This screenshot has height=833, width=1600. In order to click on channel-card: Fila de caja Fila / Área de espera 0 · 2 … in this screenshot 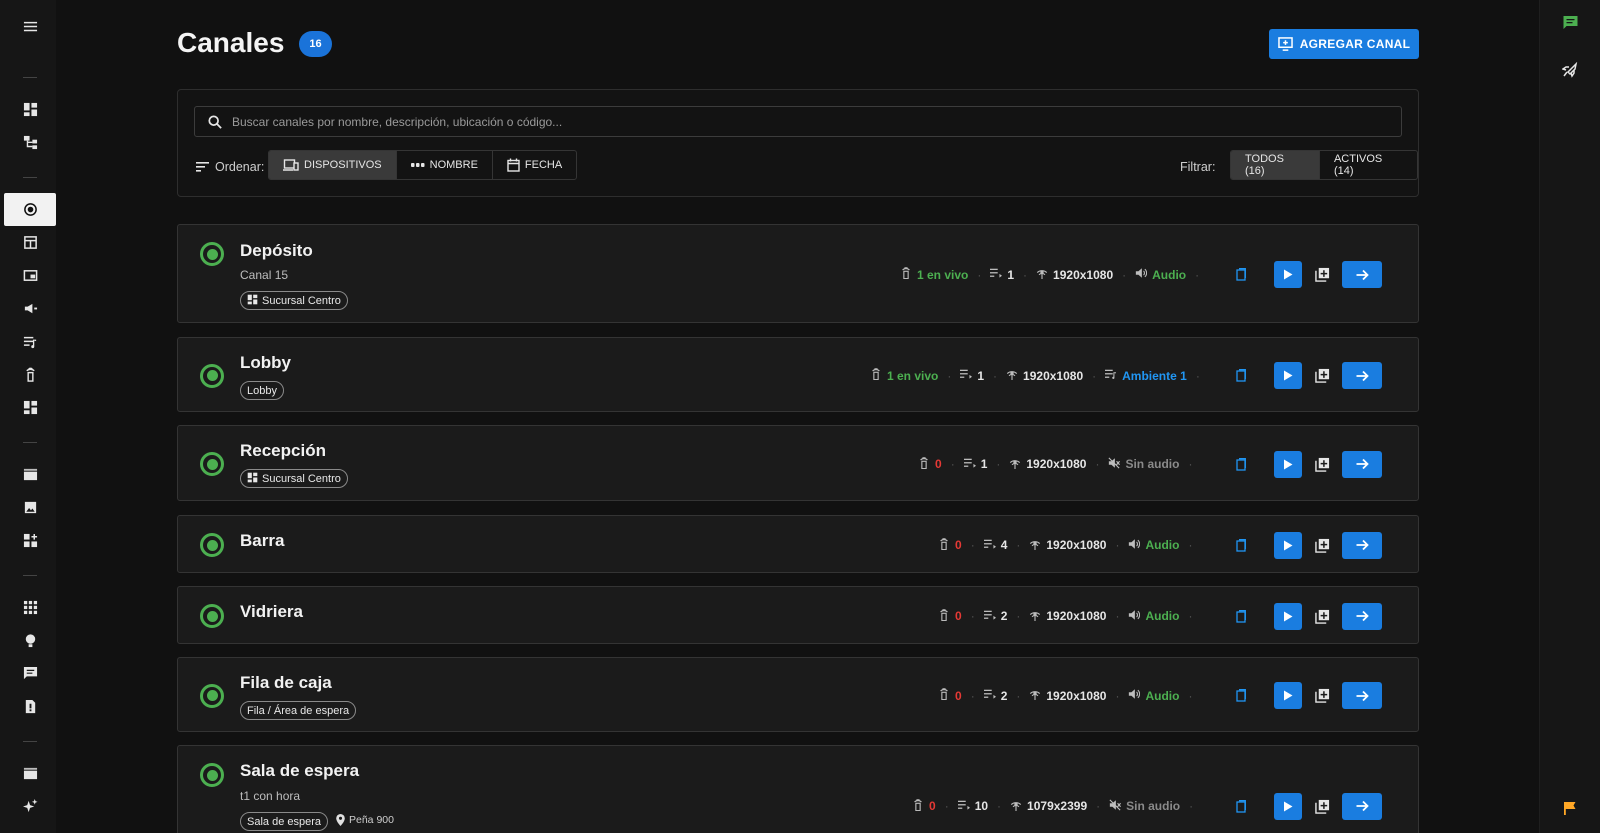, I will do `click(798, 694)`.